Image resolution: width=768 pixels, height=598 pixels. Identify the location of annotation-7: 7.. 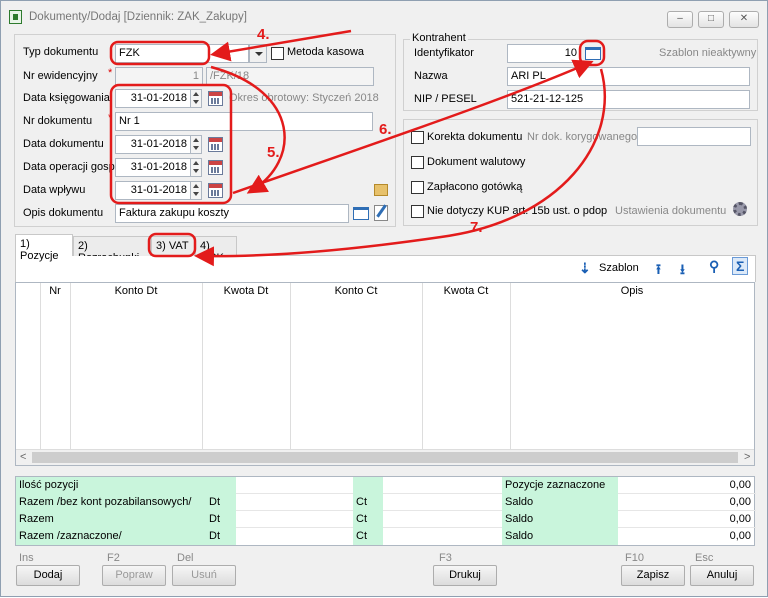
(476, 227).